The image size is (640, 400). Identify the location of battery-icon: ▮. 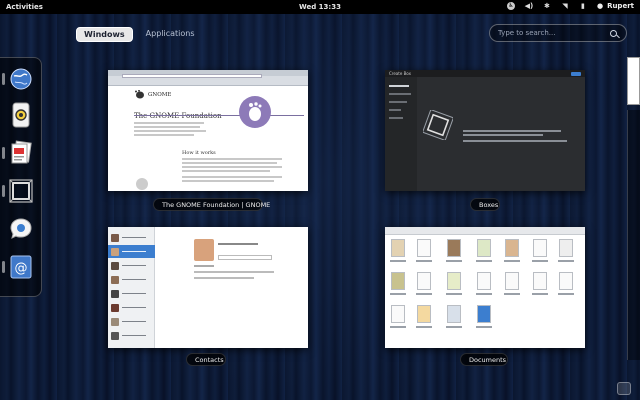
(583, 6).